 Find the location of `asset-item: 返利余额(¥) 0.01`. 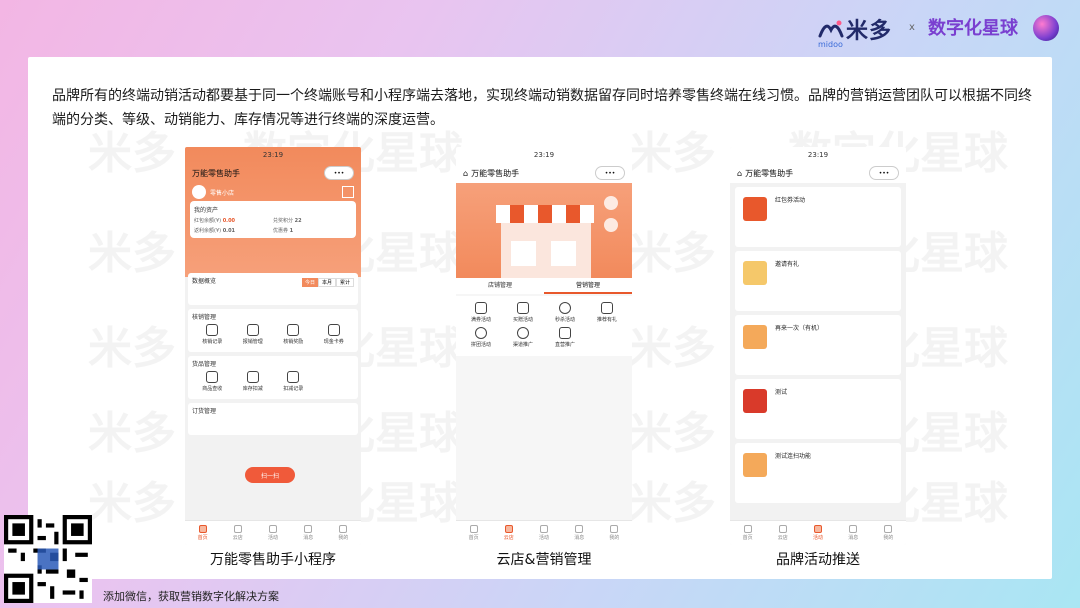

asset-item: 返利余额(¥) 0.01 is located at coordinates (233, 230).